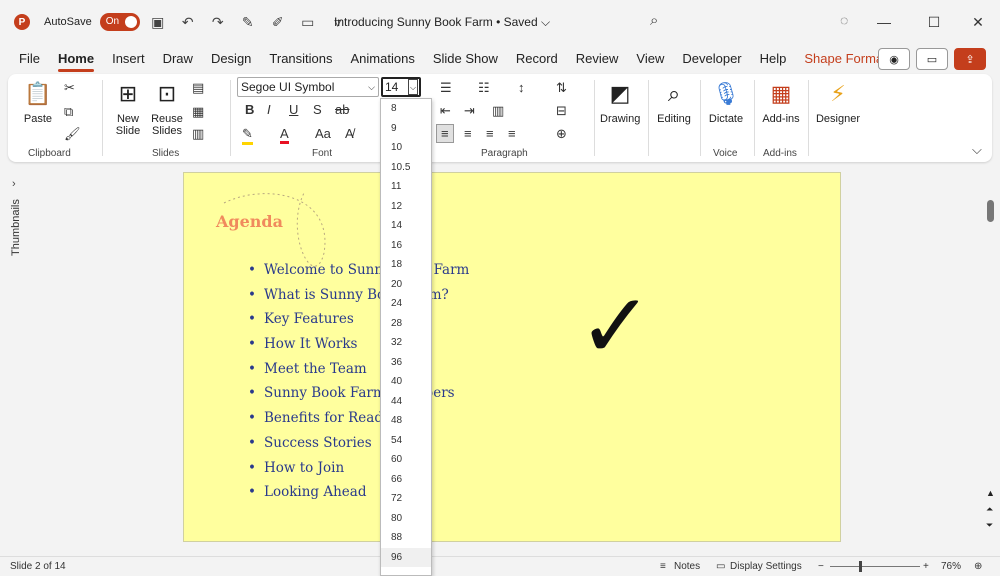  Describe the element at coordinates (406, 363) in the screenshot. I see `font-size-option: 36` at that location.